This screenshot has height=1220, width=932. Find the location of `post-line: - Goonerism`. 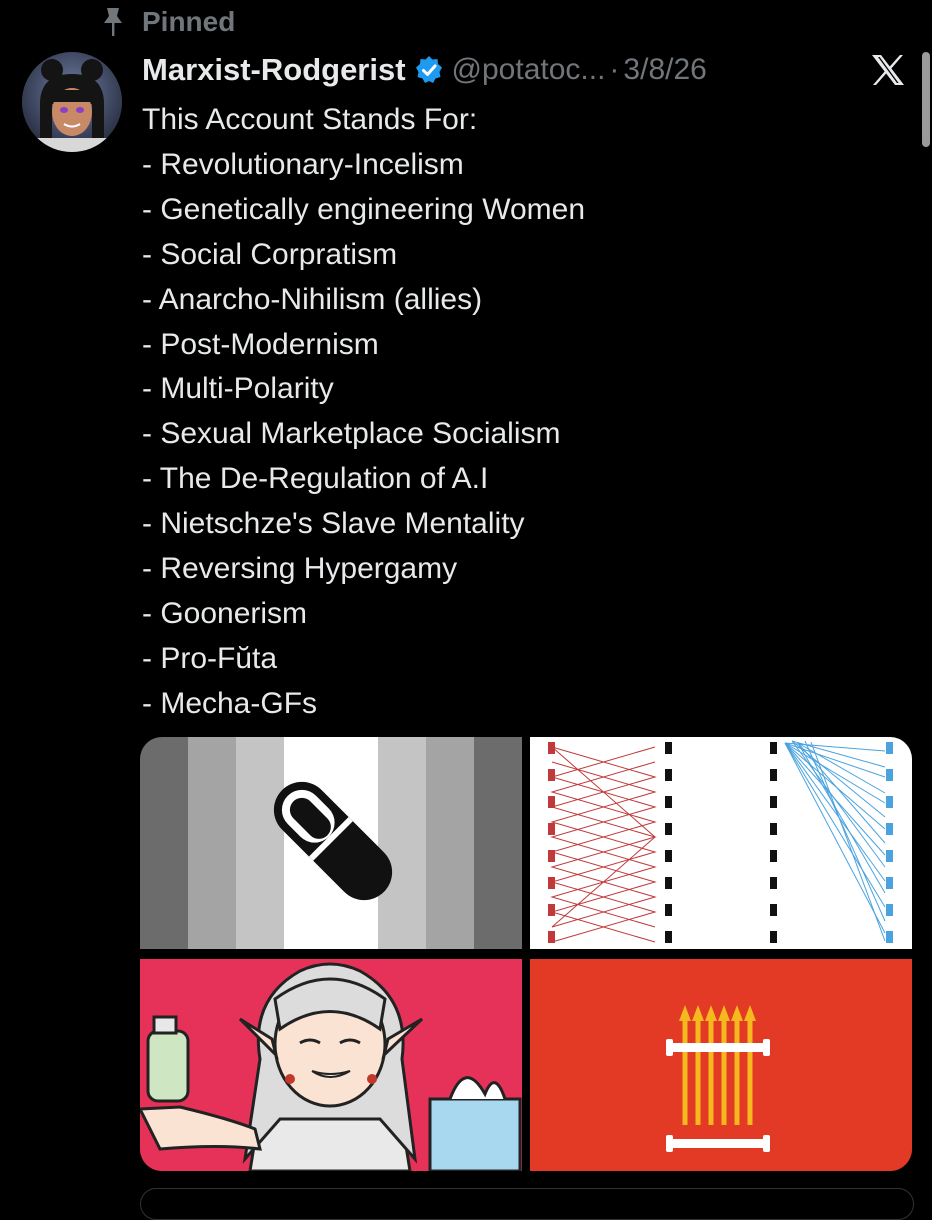

post-line: - Goonerism is located at coordinates (225, 613).